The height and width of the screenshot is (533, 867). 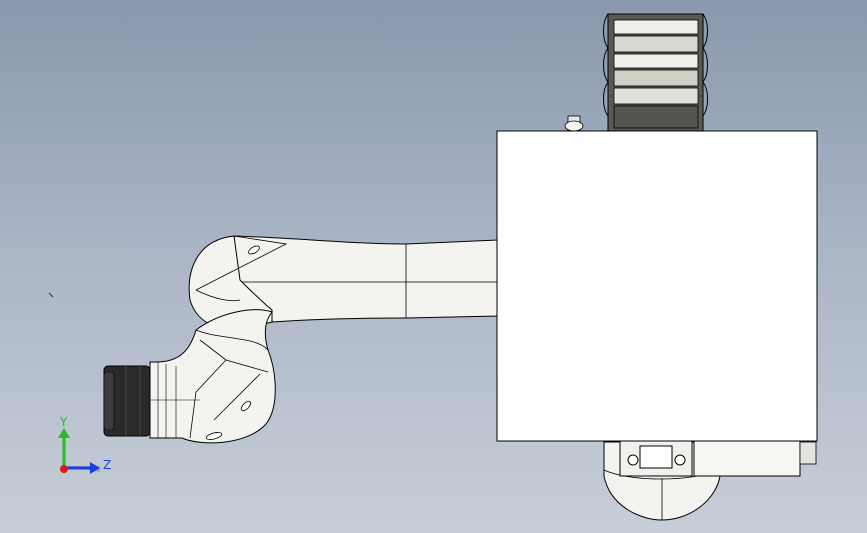 What do you see at coordinates (574, 124) in the screenshot?
I see `bolt-fitting` at bounding box center [574, 124].